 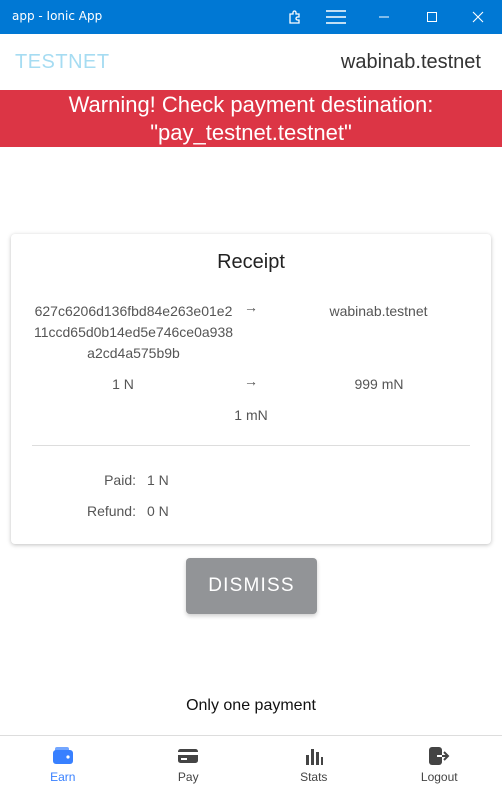 What do you see at coordinates (439, 777) in the screenshot?
I see `tab-logout-label: Logout` at bounding box center [439, 777].